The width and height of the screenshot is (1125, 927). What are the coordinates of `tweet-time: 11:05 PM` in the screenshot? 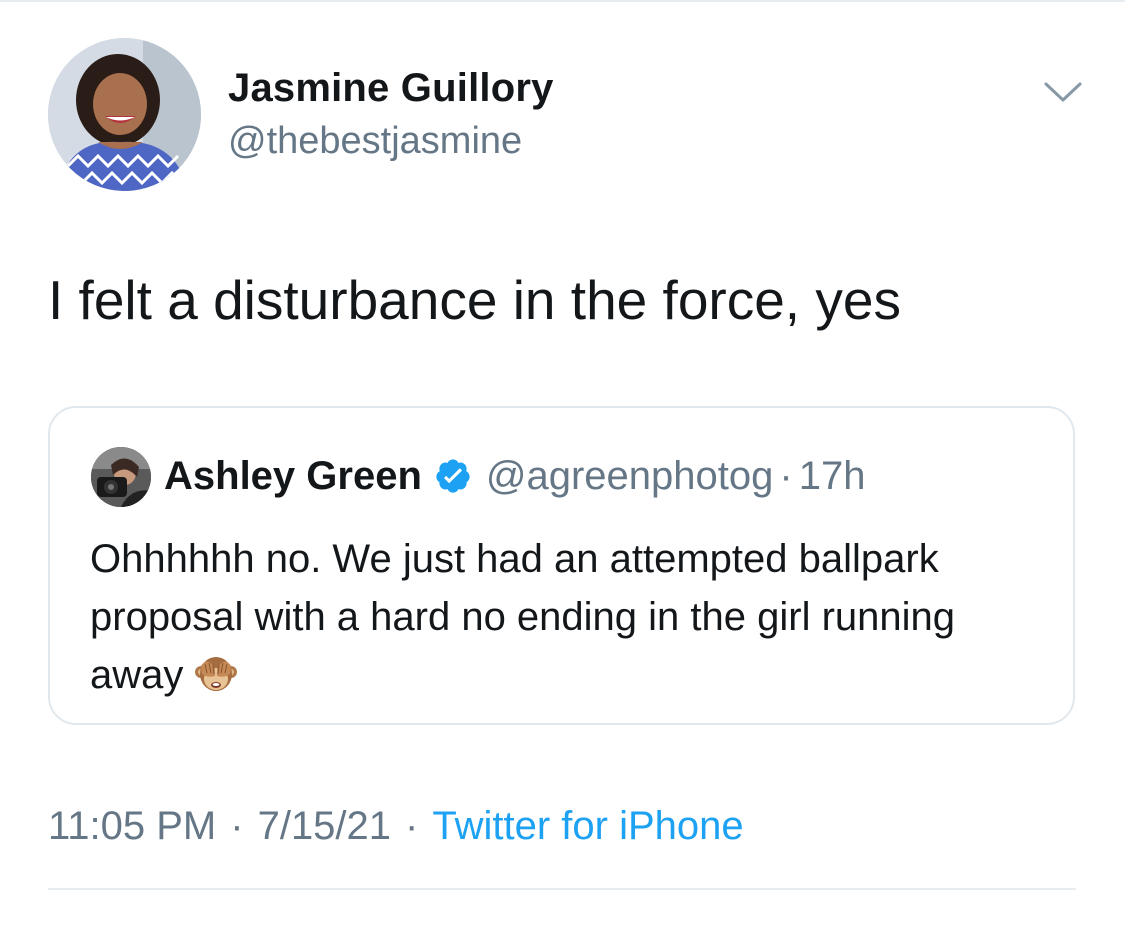 It's located at (132, 826).